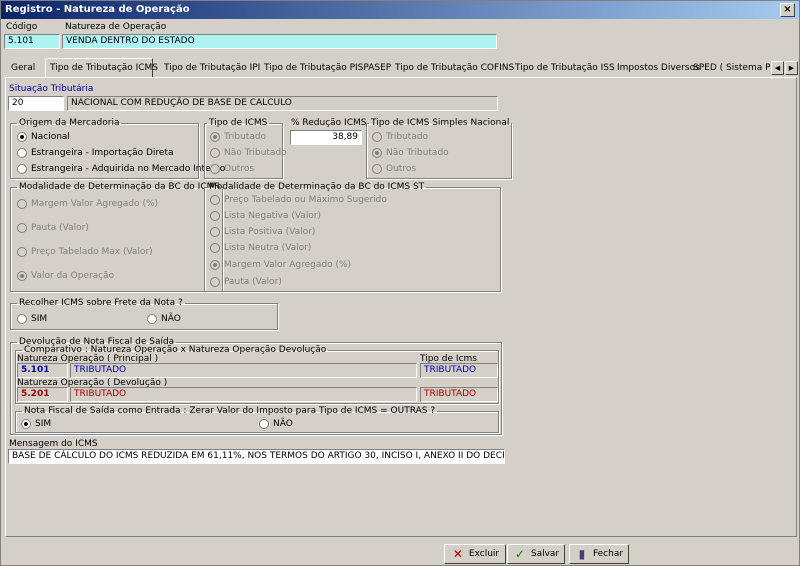 This screenshot has width=800, height=566. Describe the element at coordinates (459, 394) in the screenshot. I see `devolucao-tipo: TRIBUTADO` at that location.